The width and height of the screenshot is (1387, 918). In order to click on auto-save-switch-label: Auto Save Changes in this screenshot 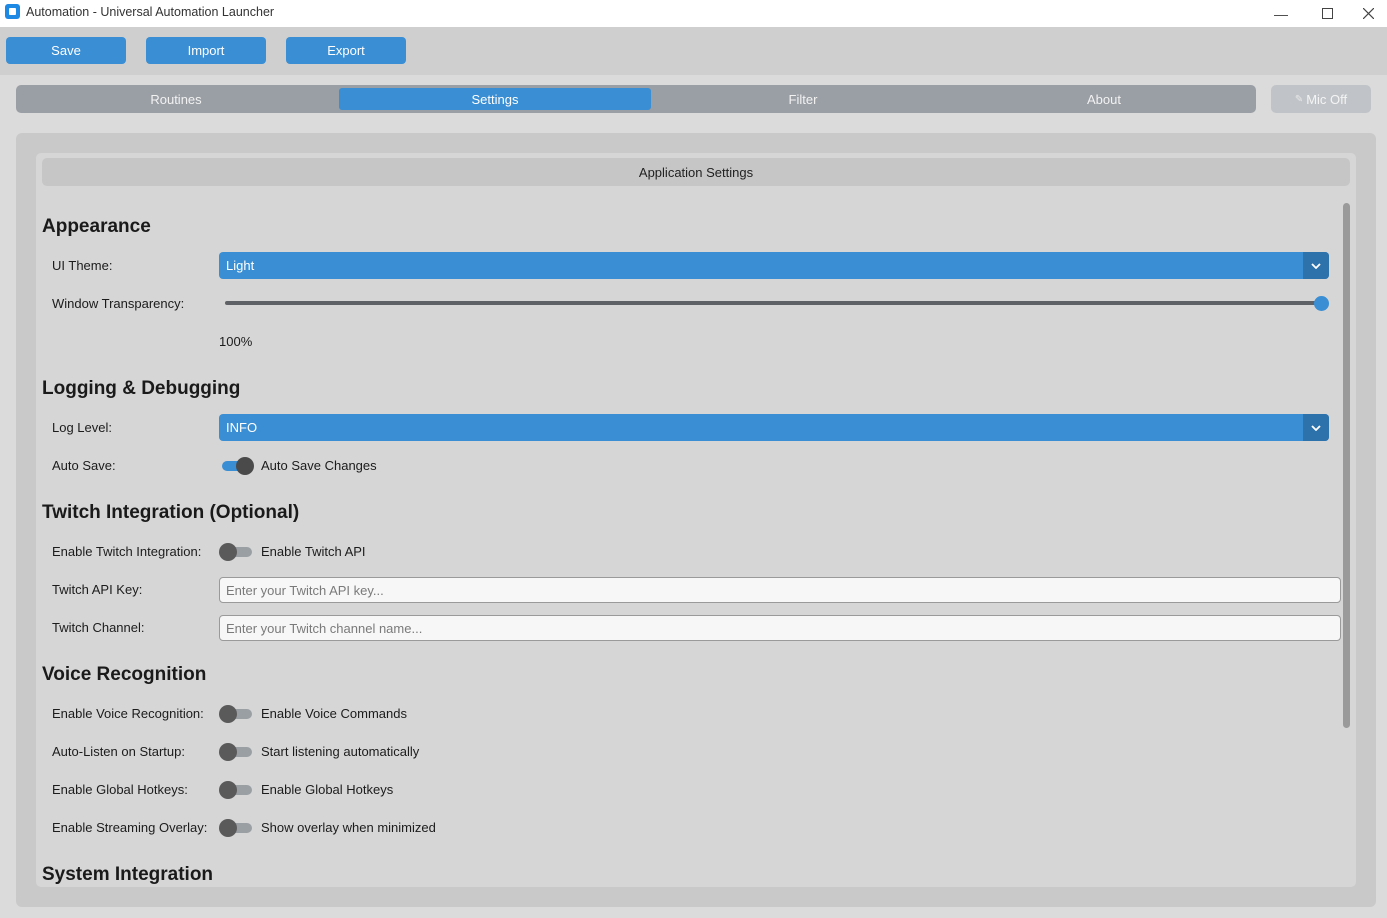, I will do `click(319, 465)`.